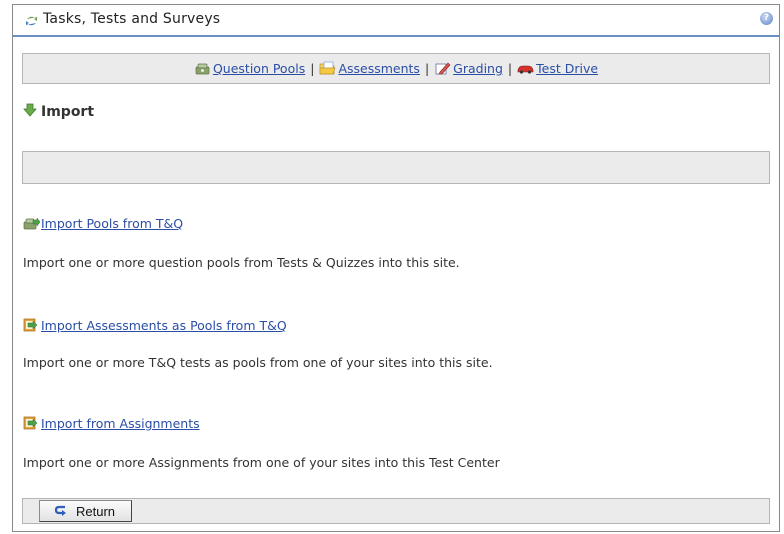  I want to click on assessments-folder-icon, so click(328, 68).